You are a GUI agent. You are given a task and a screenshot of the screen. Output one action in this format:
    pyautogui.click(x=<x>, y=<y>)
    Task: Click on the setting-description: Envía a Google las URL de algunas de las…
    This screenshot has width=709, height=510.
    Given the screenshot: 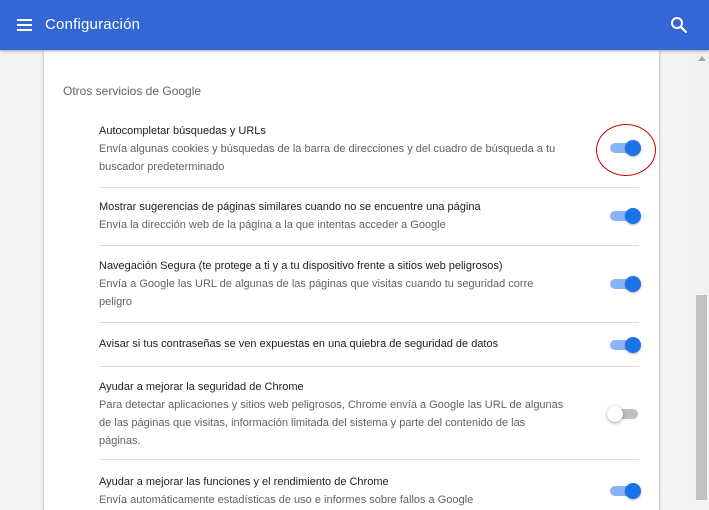 What is the action you would take?
    pyautogui.click(x=316, y=293)
    